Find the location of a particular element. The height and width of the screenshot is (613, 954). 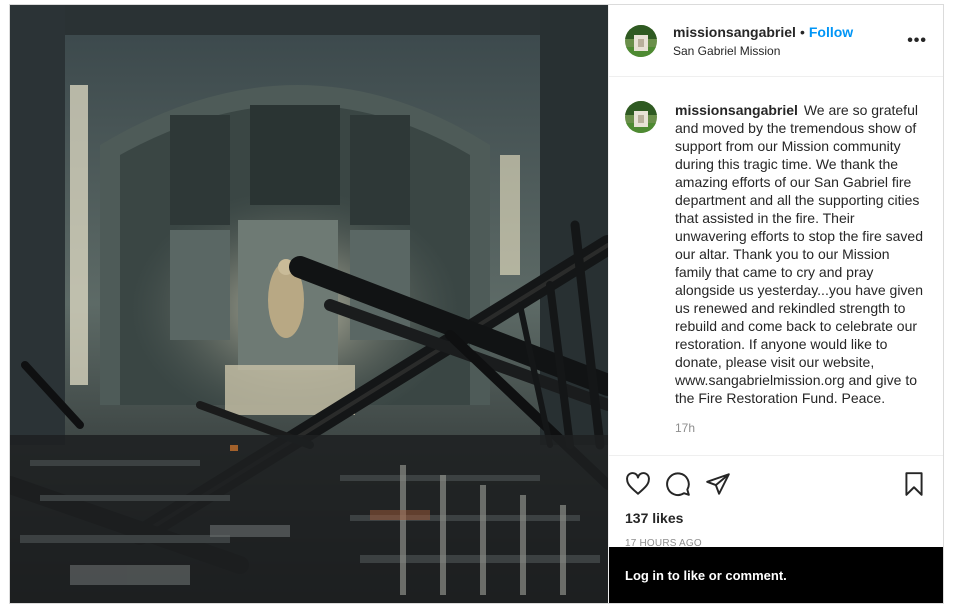

login-bar: Log in to like or comment. is located at coordinates (776, 575).